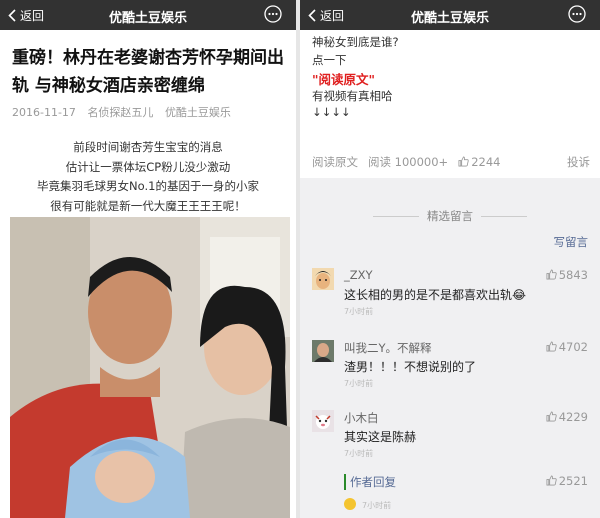  I want to click on comment-text: 其实这是陈赫, so click(380, 437).